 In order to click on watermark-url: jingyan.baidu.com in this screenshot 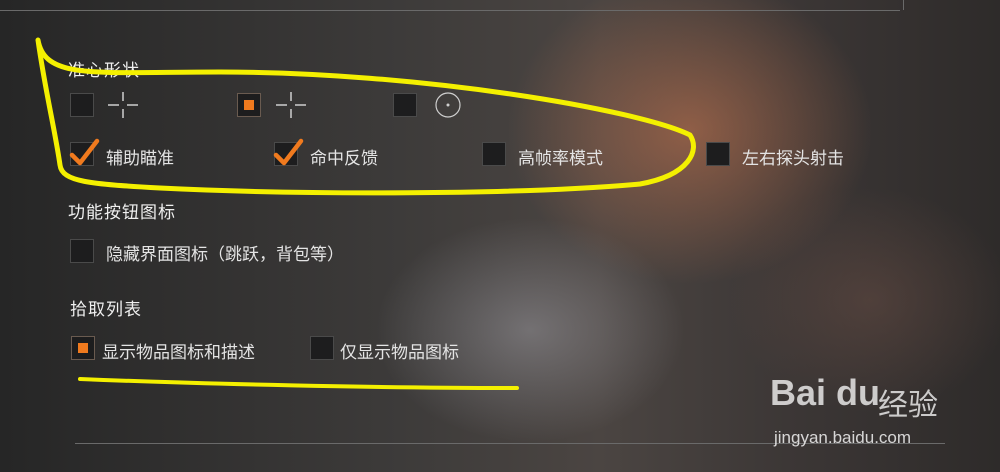, I will do `click(843, 437)`.